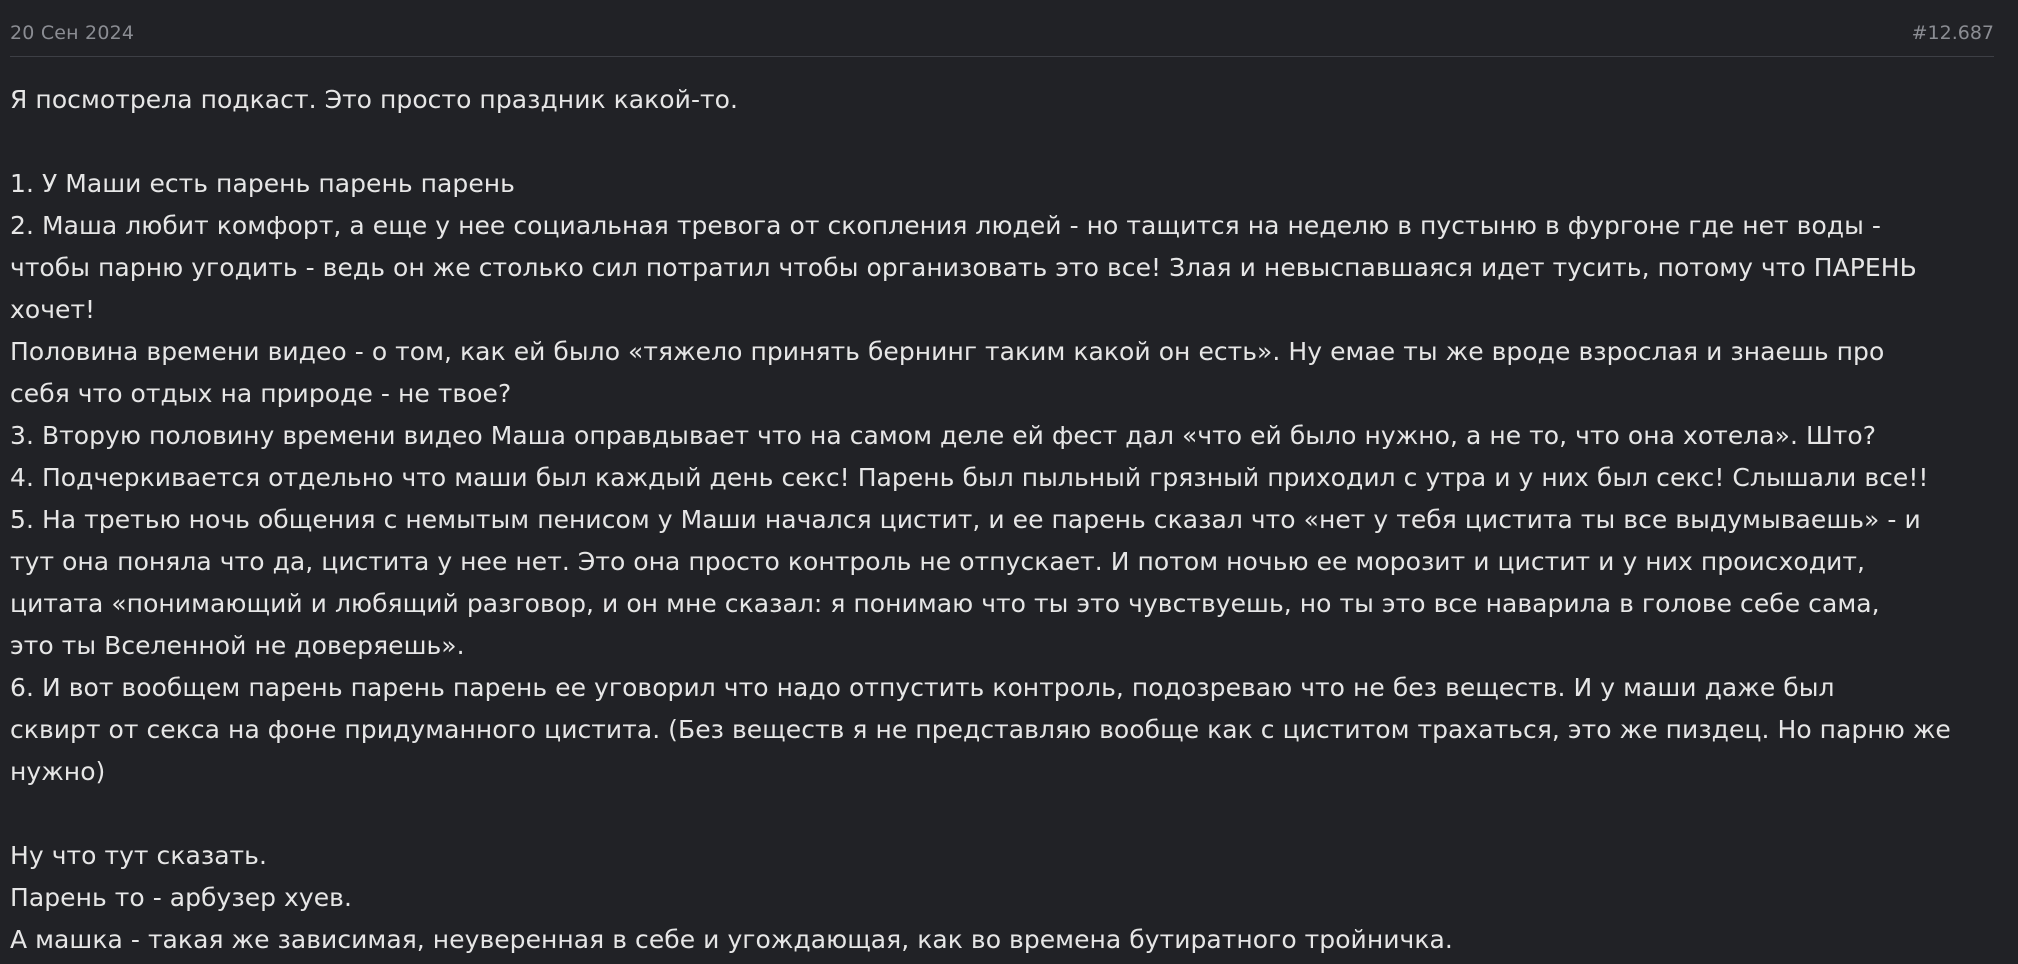 The image size is (2018, 964). What do you see at coordinates (262, 183) in the screenshot?
I see `post-text-line: 1. У Маши есть парень парень парень` at bounding box center [262, 183].